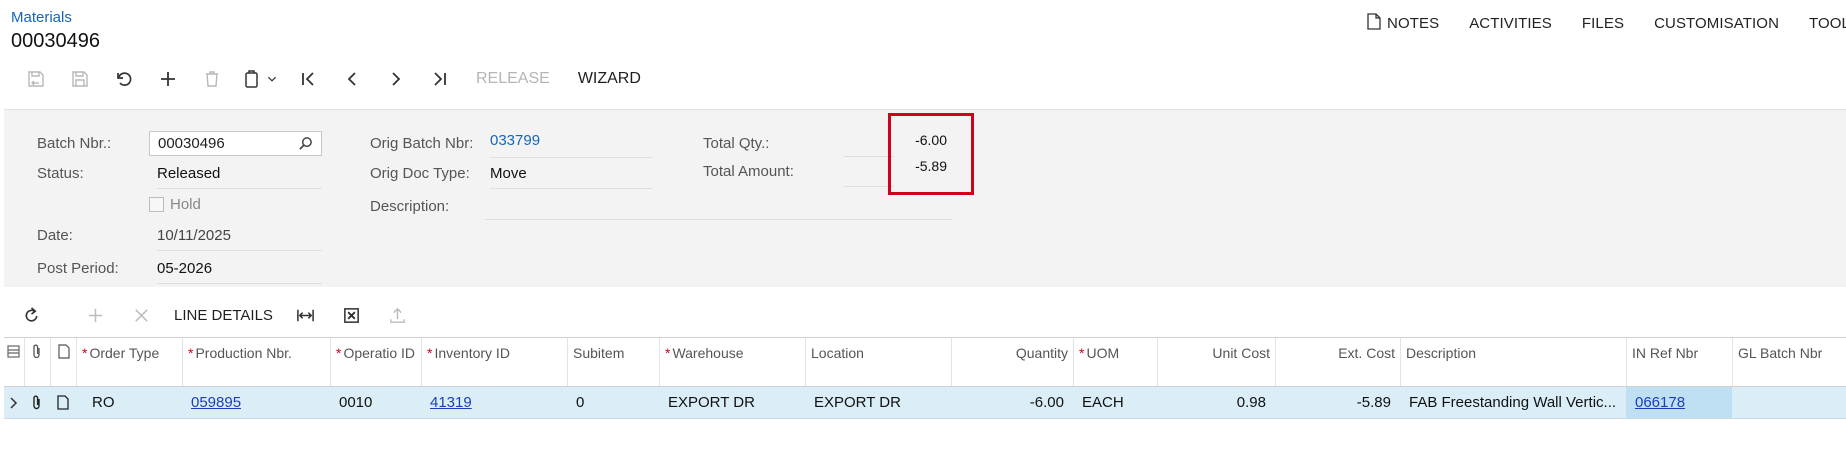 Image resolution: width=1846 pixels, height=457 pixels. I want to click on inventory-id-link: 41319, so click(451, 402).